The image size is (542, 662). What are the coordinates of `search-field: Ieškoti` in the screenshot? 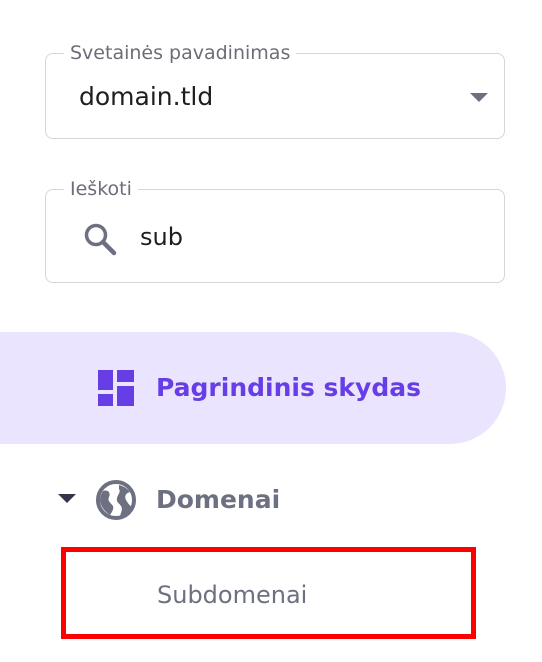 It's located at (275, 230).